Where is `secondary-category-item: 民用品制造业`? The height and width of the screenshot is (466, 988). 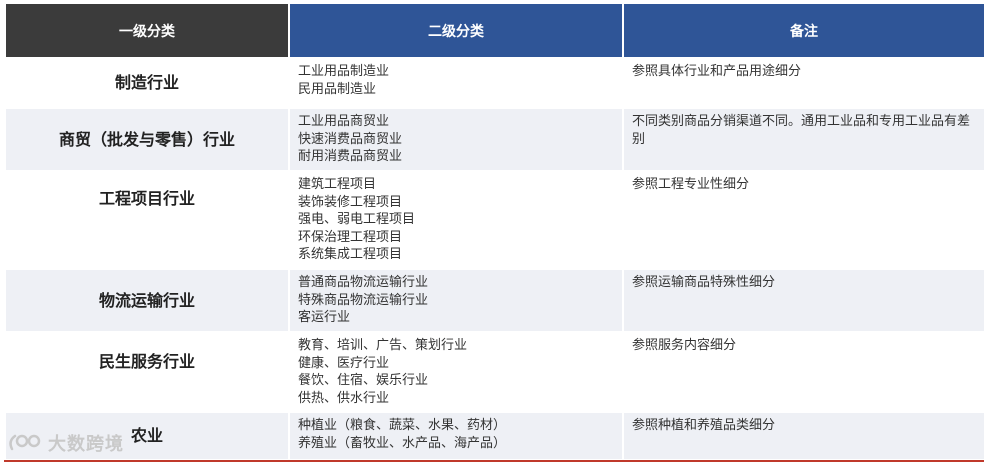 secondary-category-item: 民用品制造业 is located at coordinates (337, 89).